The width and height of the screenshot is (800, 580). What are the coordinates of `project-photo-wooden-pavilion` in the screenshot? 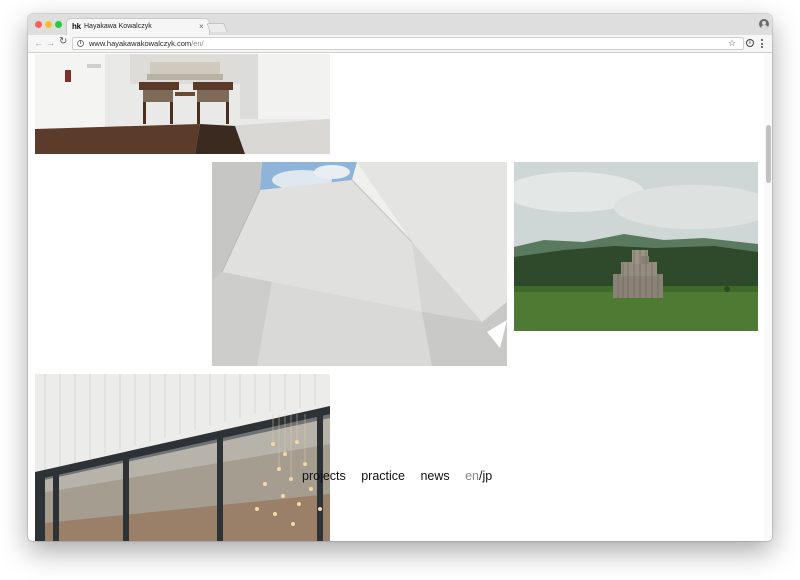 It's located at (636, 246).